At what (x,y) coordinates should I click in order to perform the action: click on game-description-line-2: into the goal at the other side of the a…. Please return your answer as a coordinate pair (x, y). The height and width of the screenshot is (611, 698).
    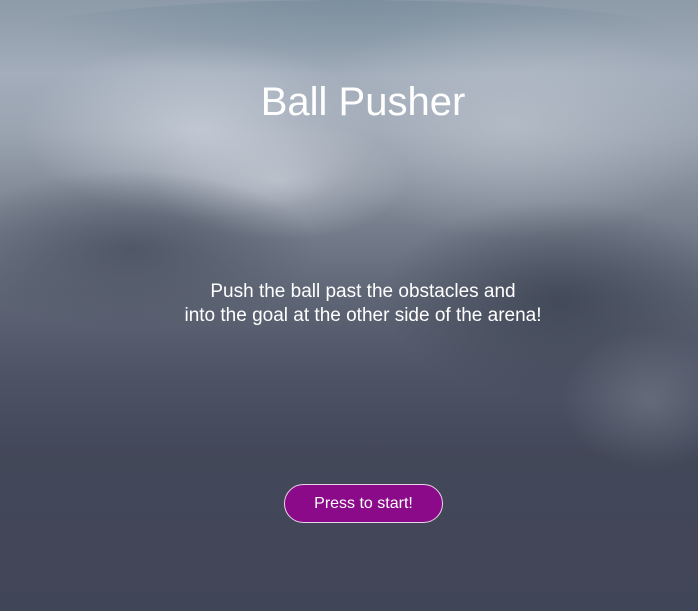
    Looking at the image, I should click on (363, 315).